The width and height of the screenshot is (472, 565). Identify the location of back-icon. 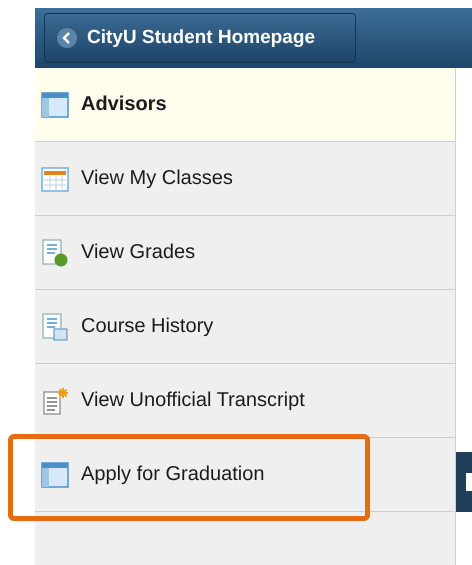
(67, 38).